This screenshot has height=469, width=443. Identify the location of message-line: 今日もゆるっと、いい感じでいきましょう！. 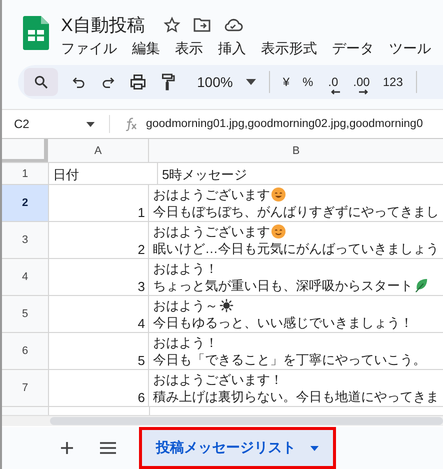
(283, 322).